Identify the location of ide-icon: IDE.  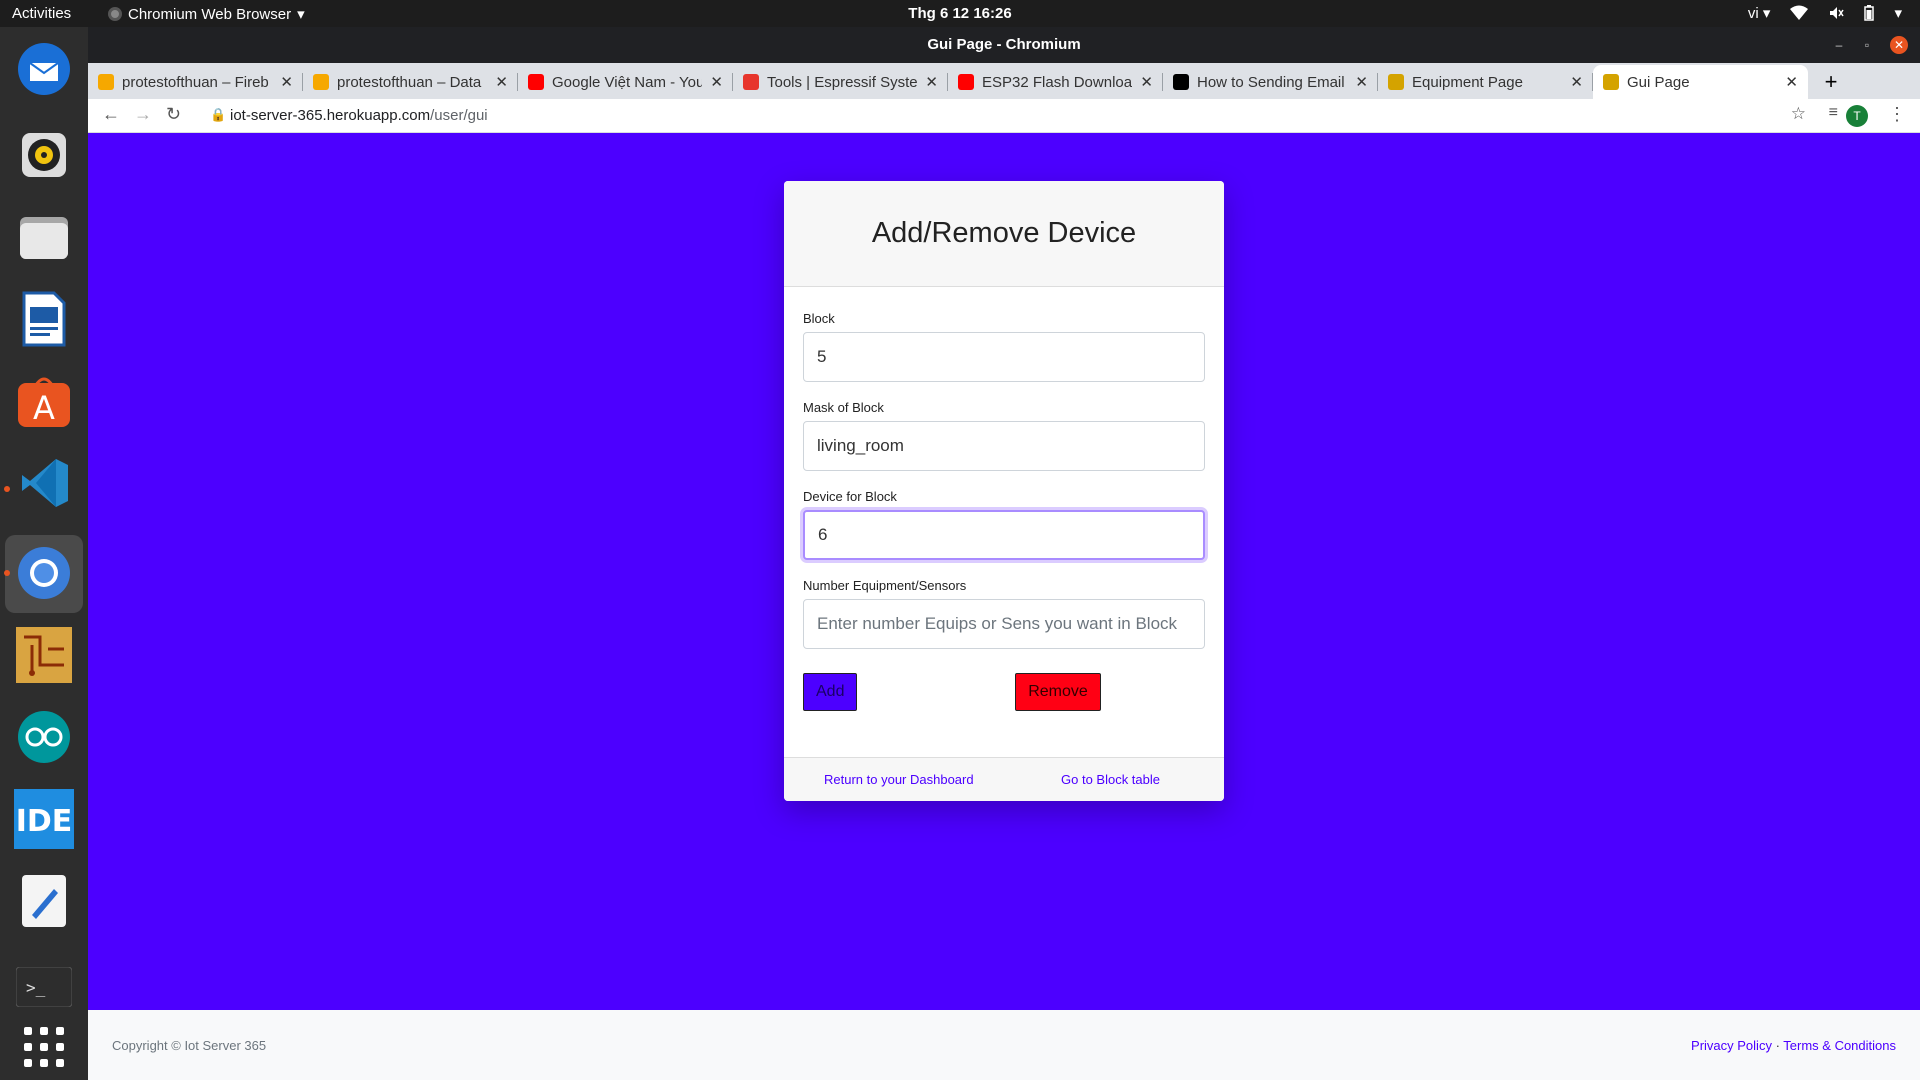
(44, 819).